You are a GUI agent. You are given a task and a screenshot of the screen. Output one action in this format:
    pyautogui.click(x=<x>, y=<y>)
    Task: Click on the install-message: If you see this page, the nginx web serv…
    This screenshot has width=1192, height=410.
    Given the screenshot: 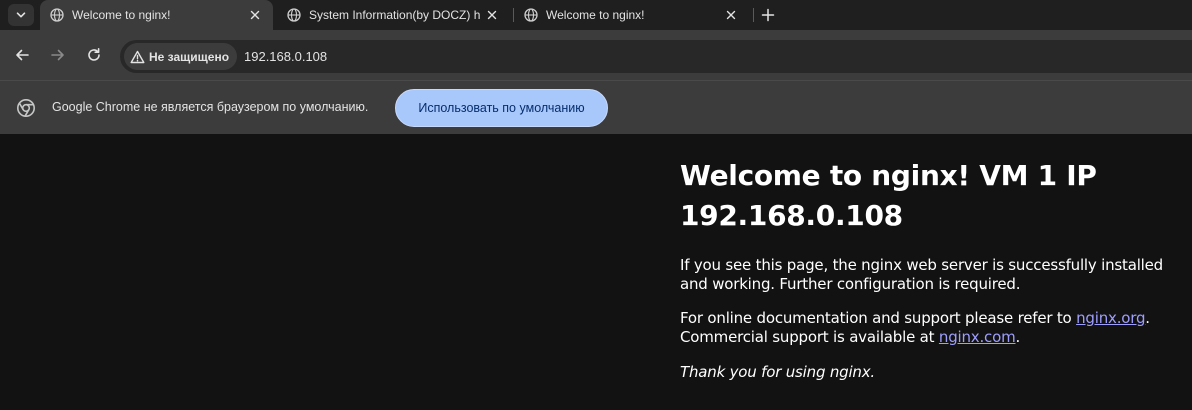 What is the action you would take?
    pyautogui.click(x=921, y=274)
    